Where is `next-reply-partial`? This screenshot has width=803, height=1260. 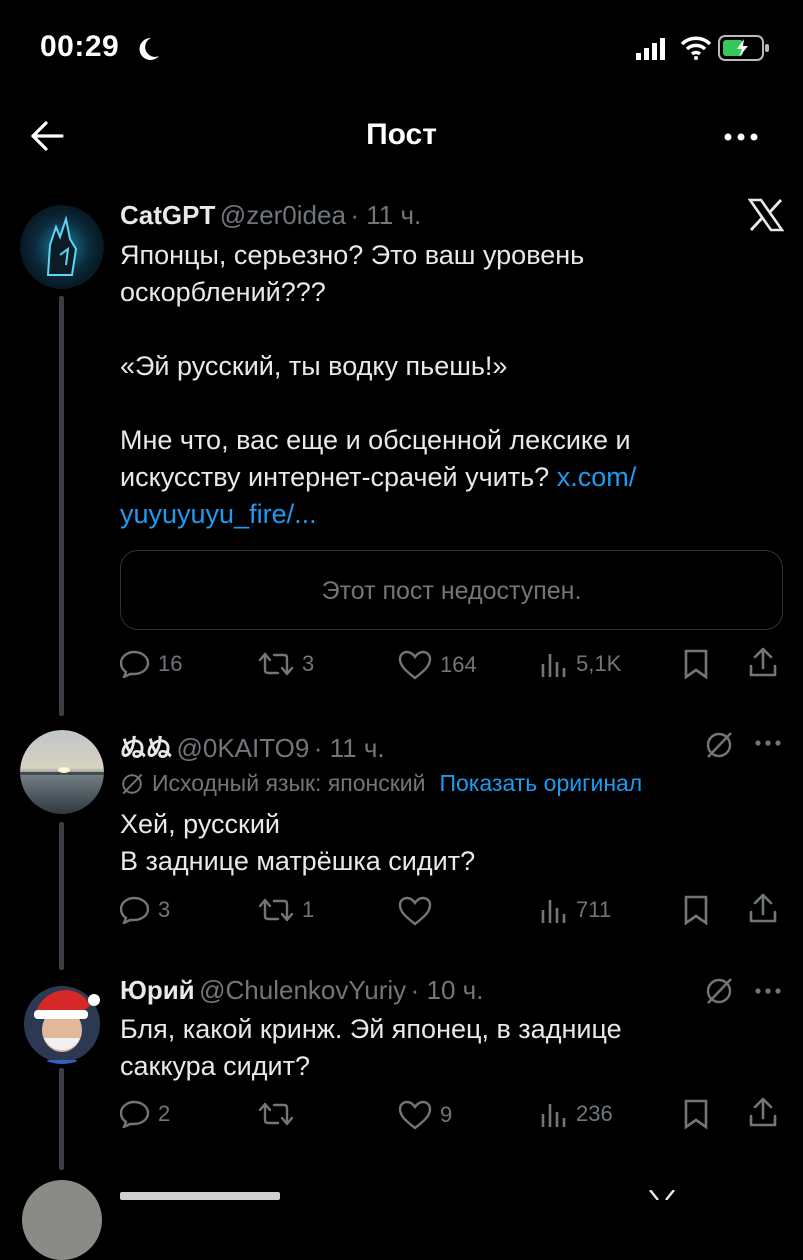
next-reply-partial is located at coordinates (200, 1196).